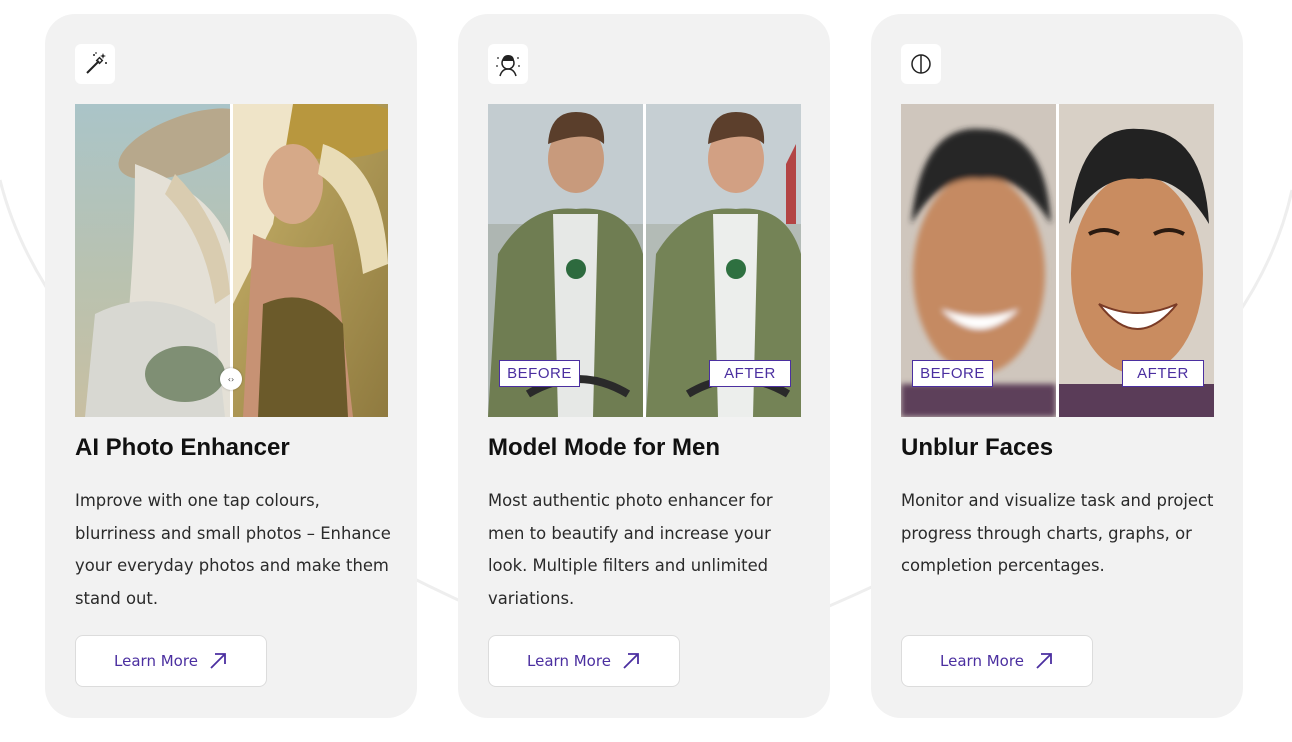 This screenshot has width=1292, height=742. What do you see at coordinates (182, 447) in the screenshot?
I see `card-title: AI Photo Enhancer` at bounding box center [182, 447].